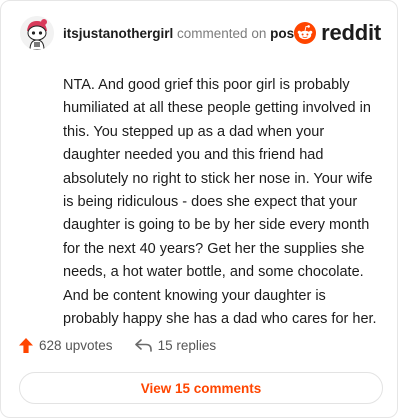 This screenshot has width=400, height=420. What do you see at coordinates (305, 33) in the screenshot?
I see `reddit-logo-icon` at bounding box center [305, 33].